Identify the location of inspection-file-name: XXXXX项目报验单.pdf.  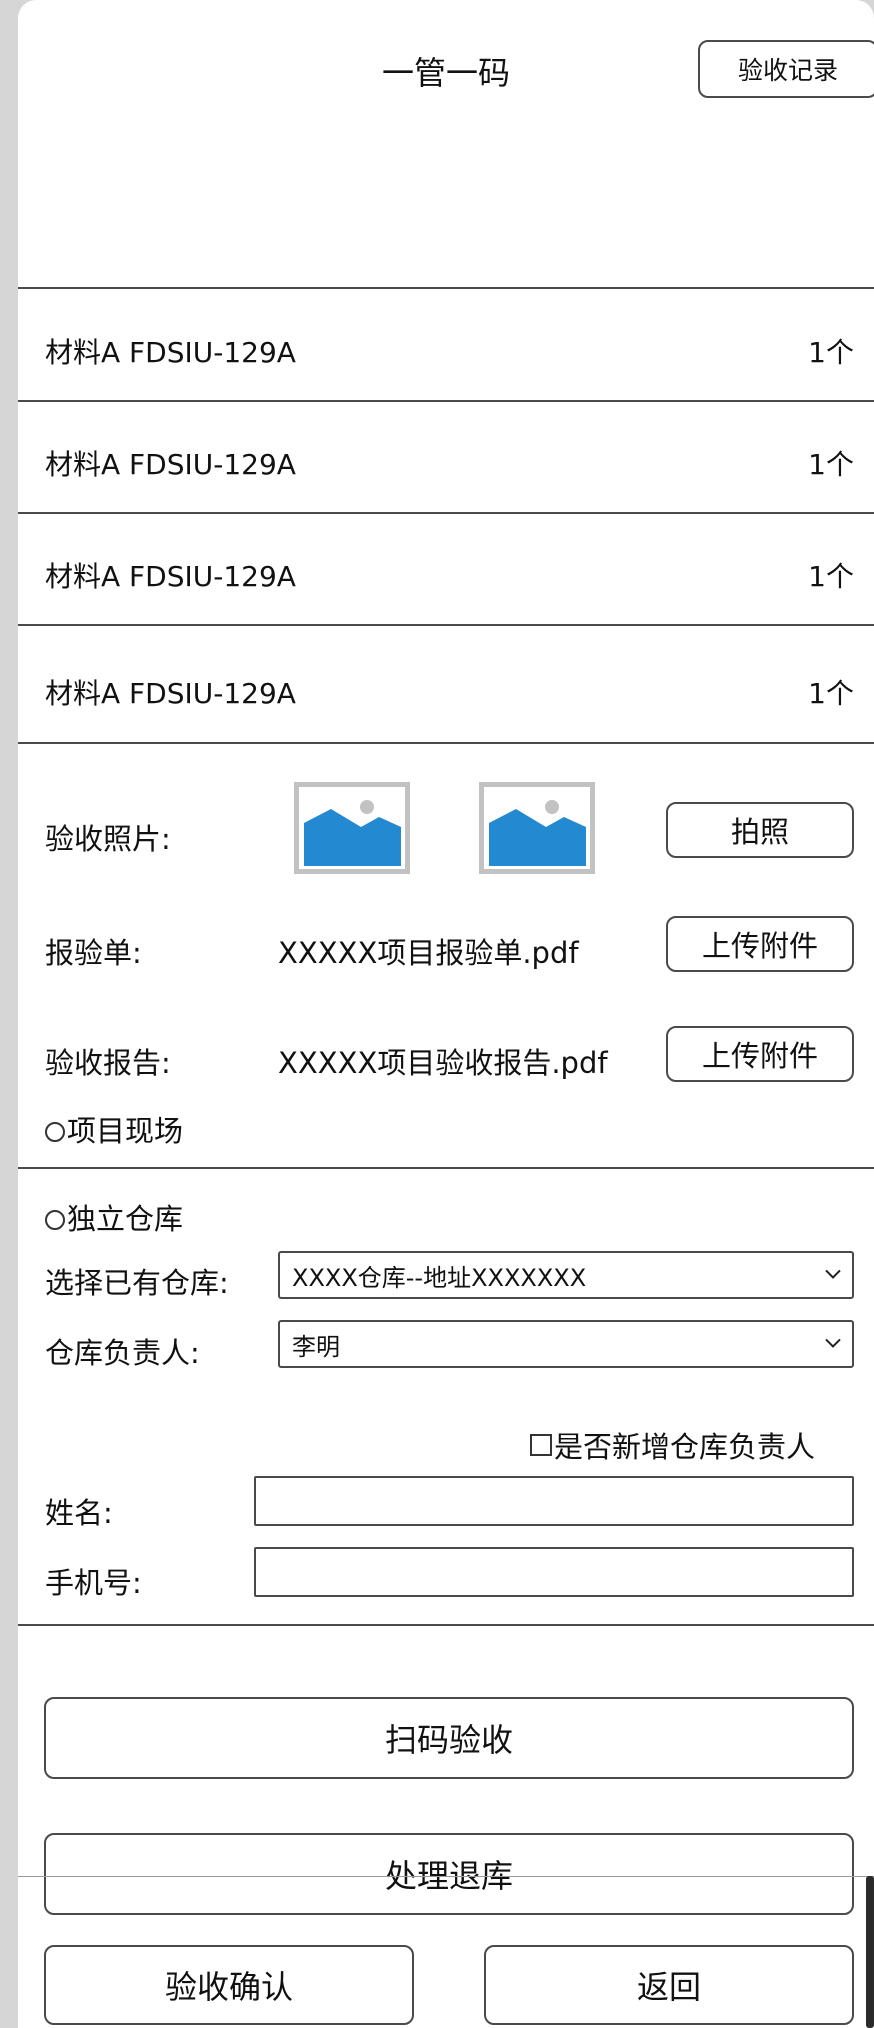
(428, 951).